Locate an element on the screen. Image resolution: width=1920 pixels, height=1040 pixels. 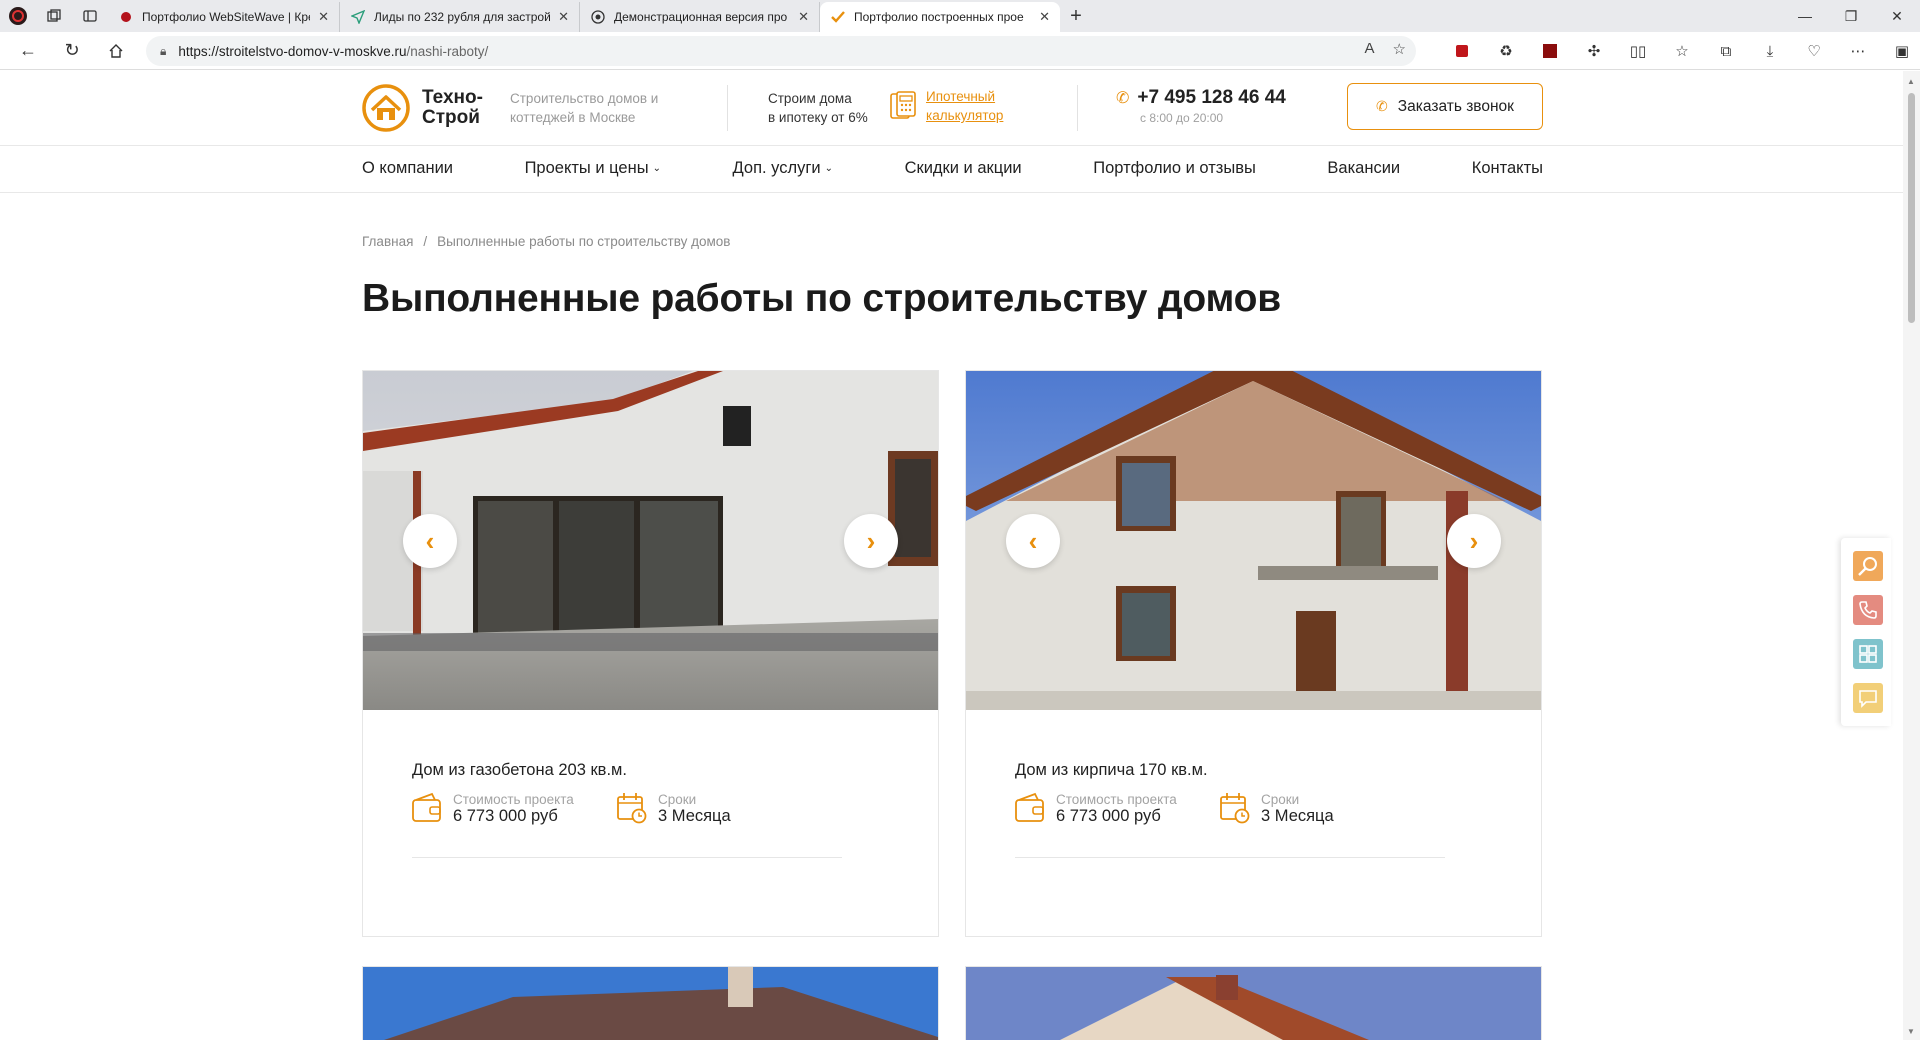
phone-number: +7 495 128 46 44 is located at coordinates (1211, 98).